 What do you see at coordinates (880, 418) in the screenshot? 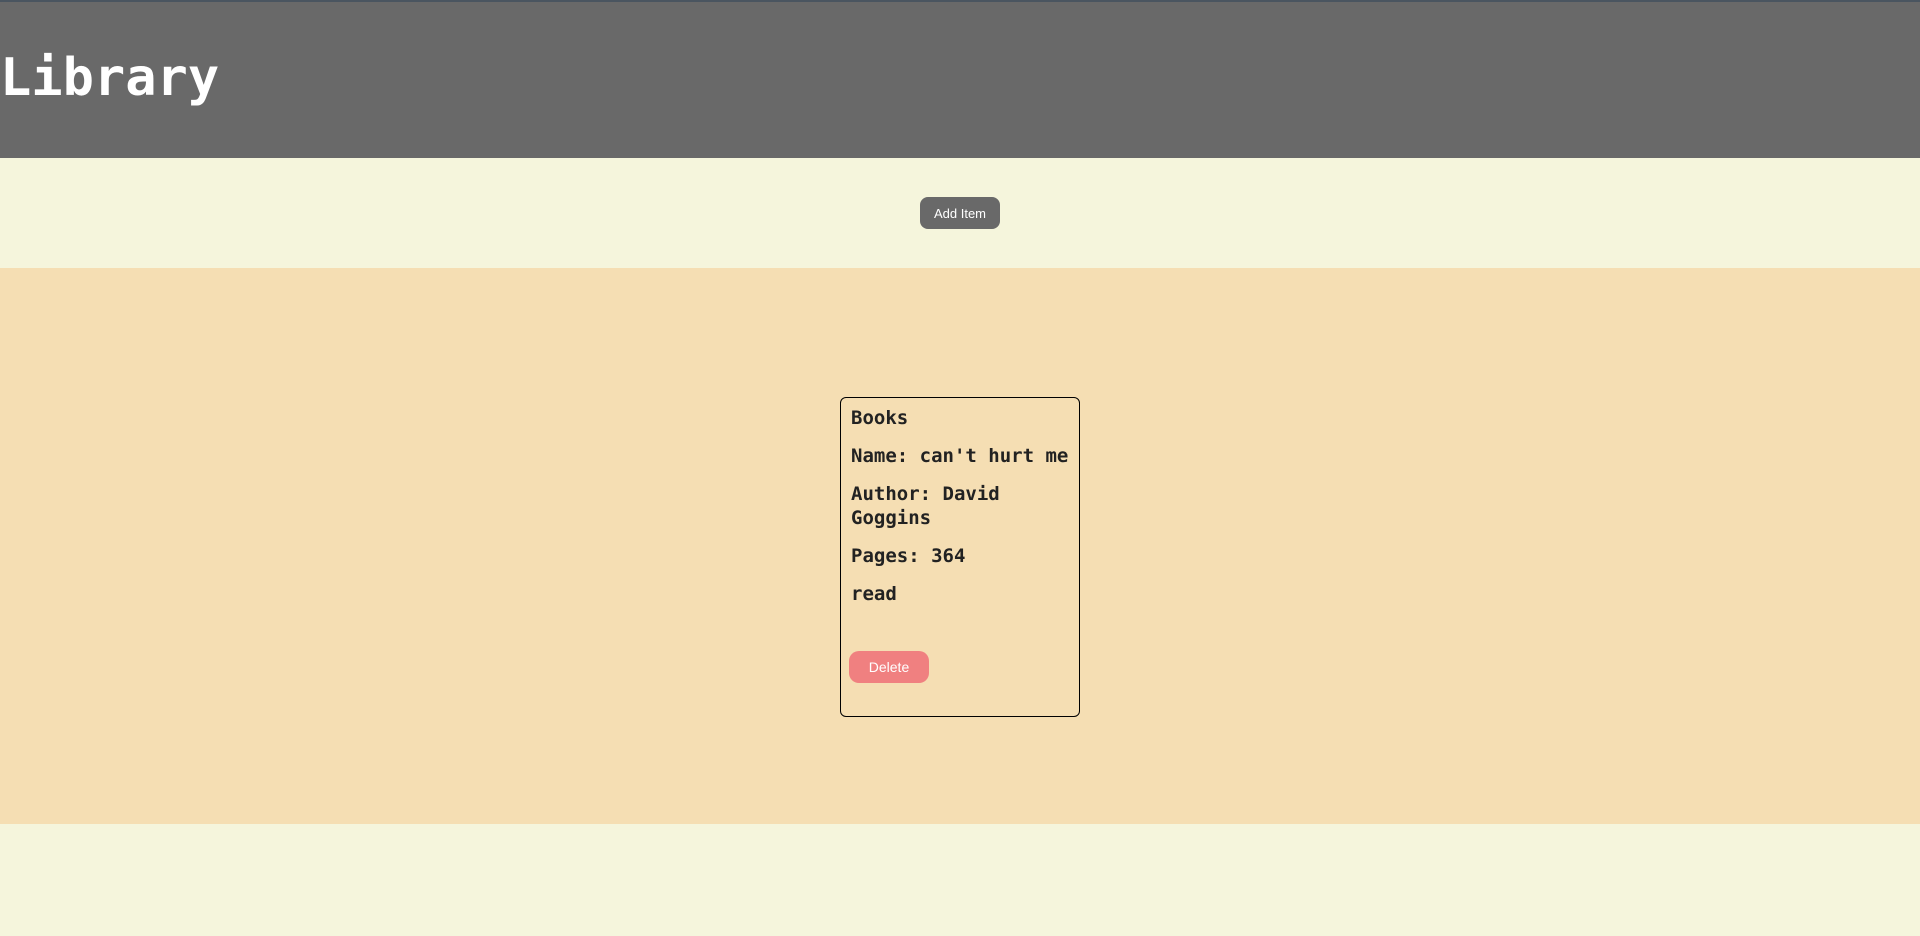
I see `card-category: Books` at bounding box center [880, 418].